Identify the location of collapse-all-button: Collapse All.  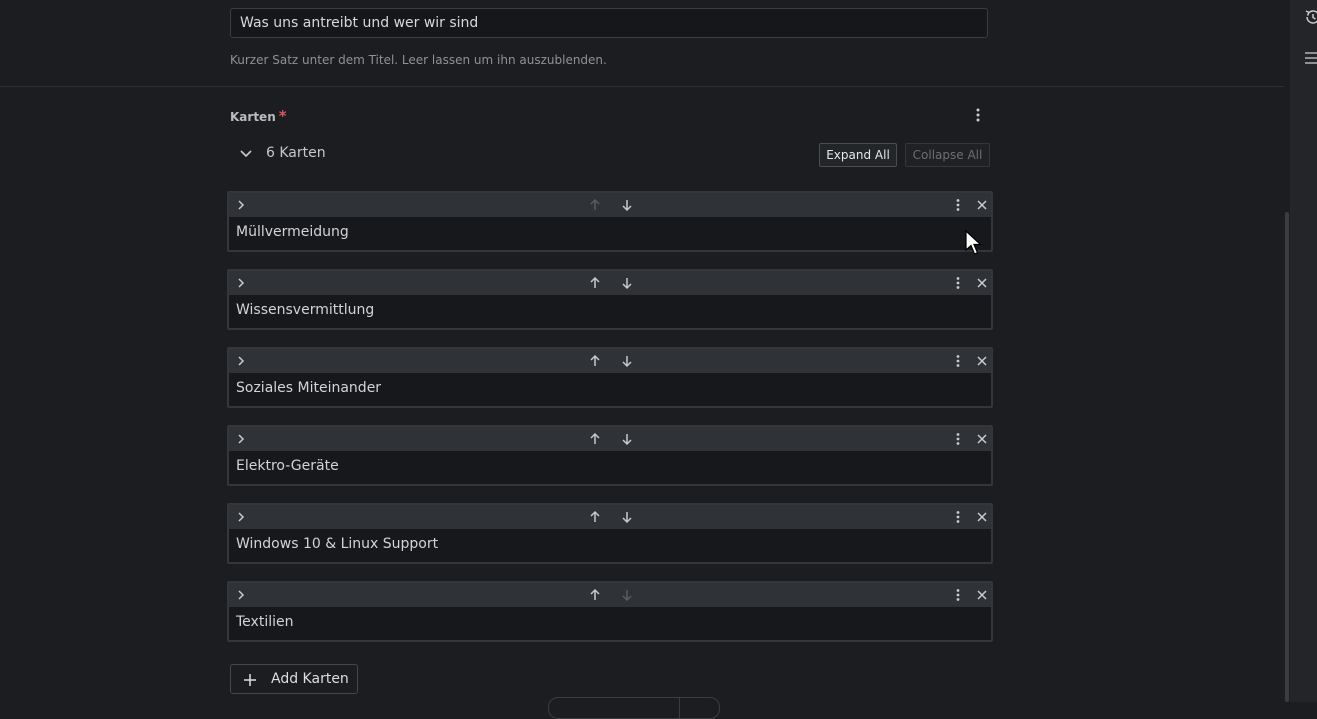
(947, 155).